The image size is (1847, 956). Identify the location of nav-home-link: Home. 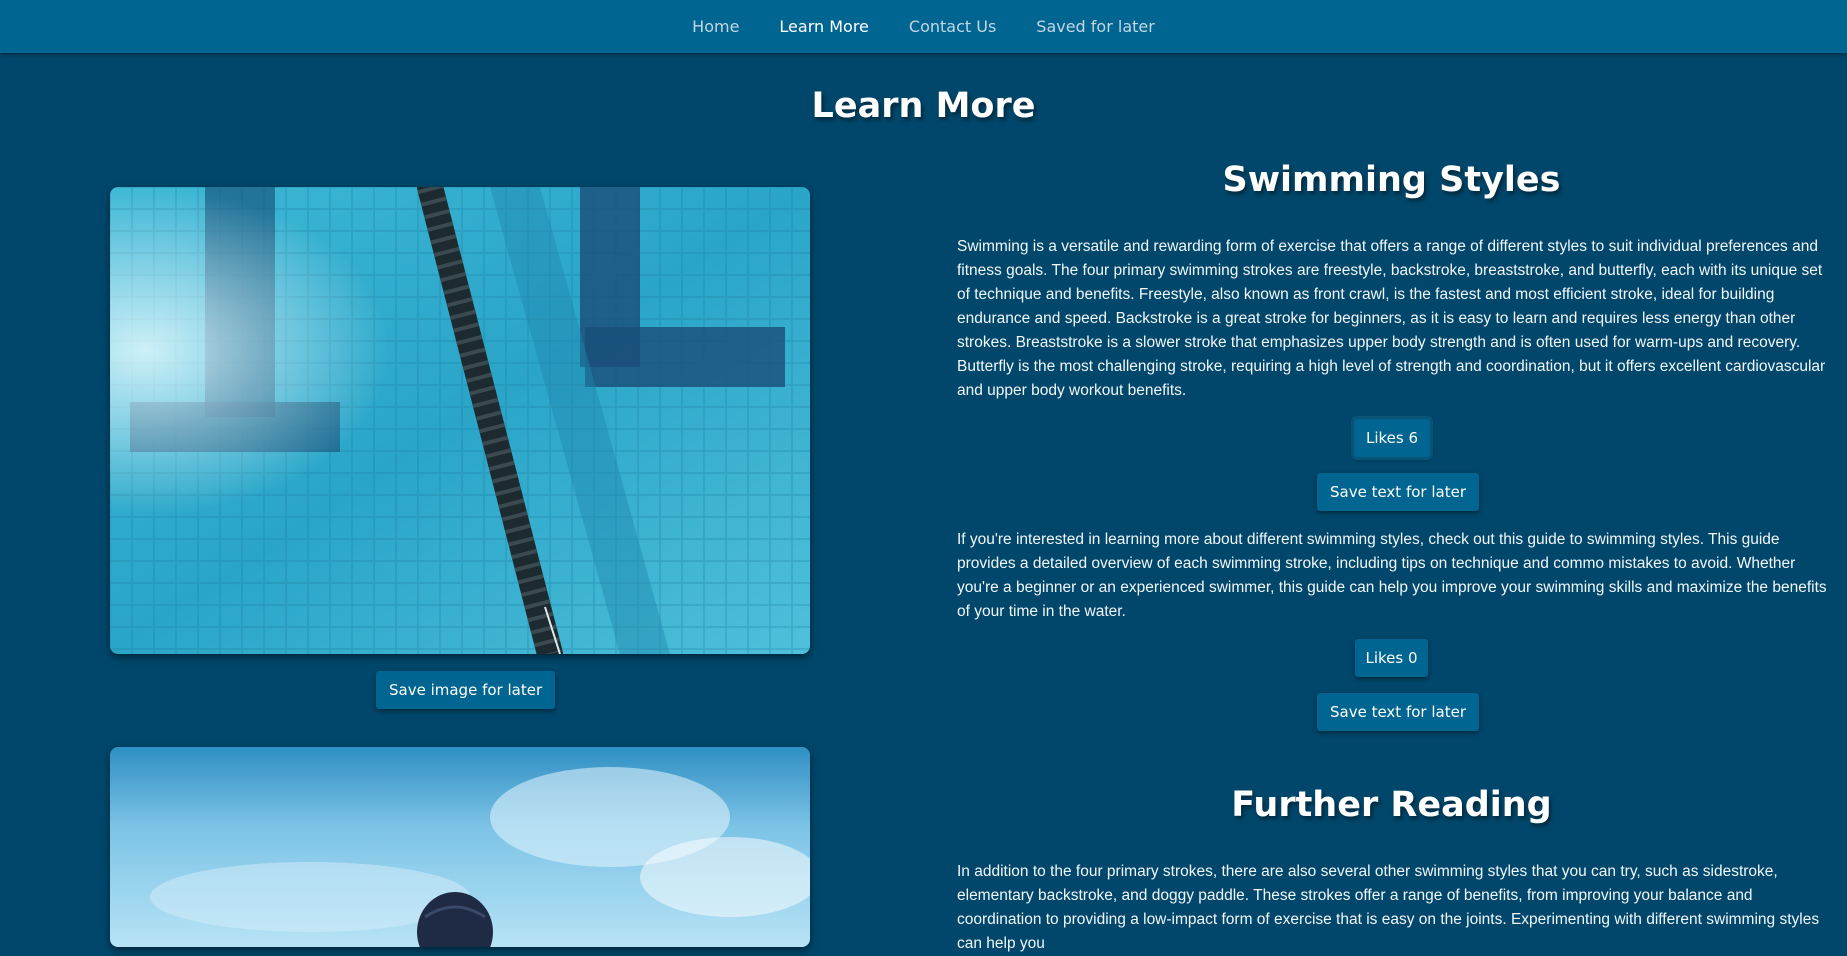
(715, 26).